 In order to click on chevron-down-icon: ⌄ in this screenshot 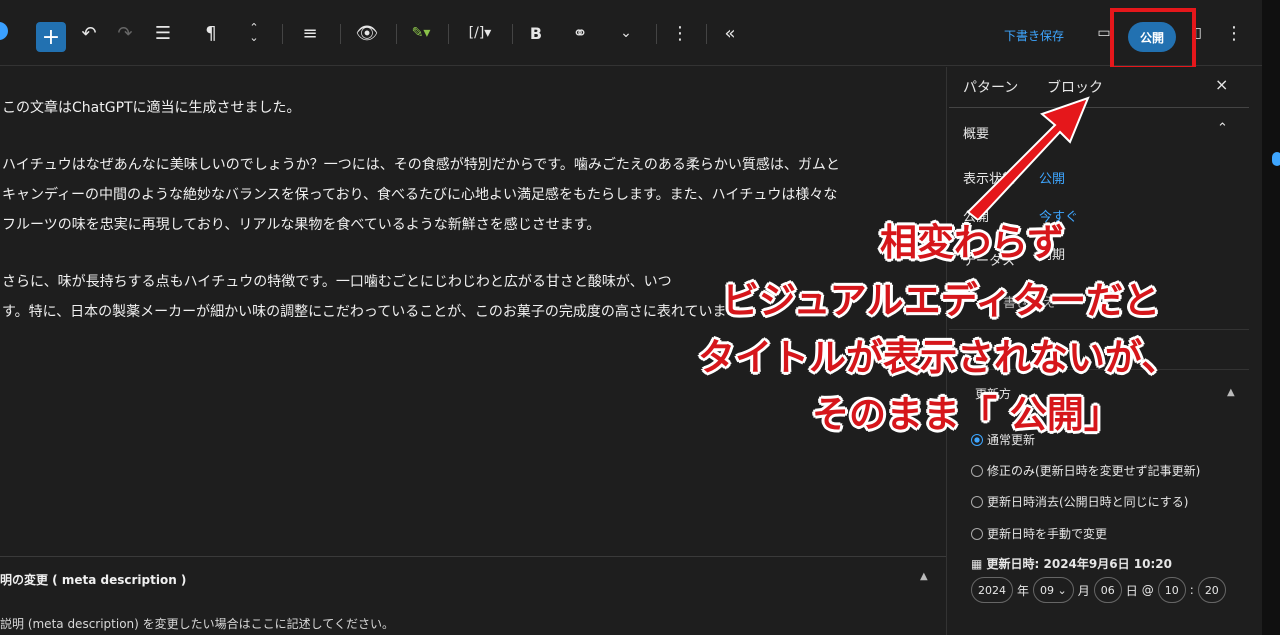, I will do `click(626, 33)`.